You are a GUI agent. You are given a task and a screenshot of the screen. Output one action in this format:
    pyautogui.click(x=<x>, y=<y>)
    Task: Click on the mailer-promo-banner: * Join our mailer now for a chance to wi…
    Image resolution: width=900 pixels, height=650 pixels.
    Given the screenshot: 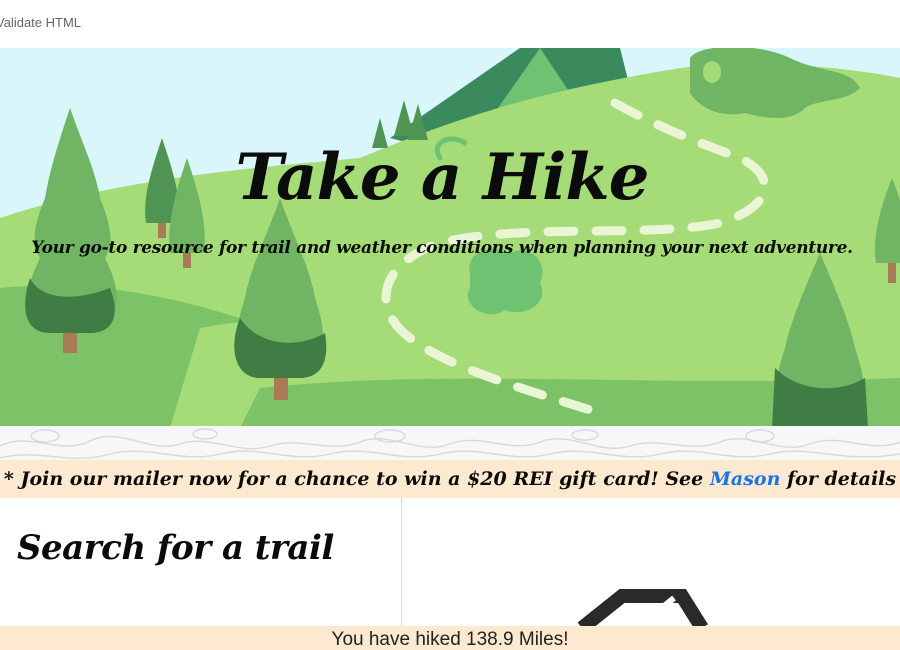 What is the action you would take?
    pyautogui.click(x=450, y=494)
    